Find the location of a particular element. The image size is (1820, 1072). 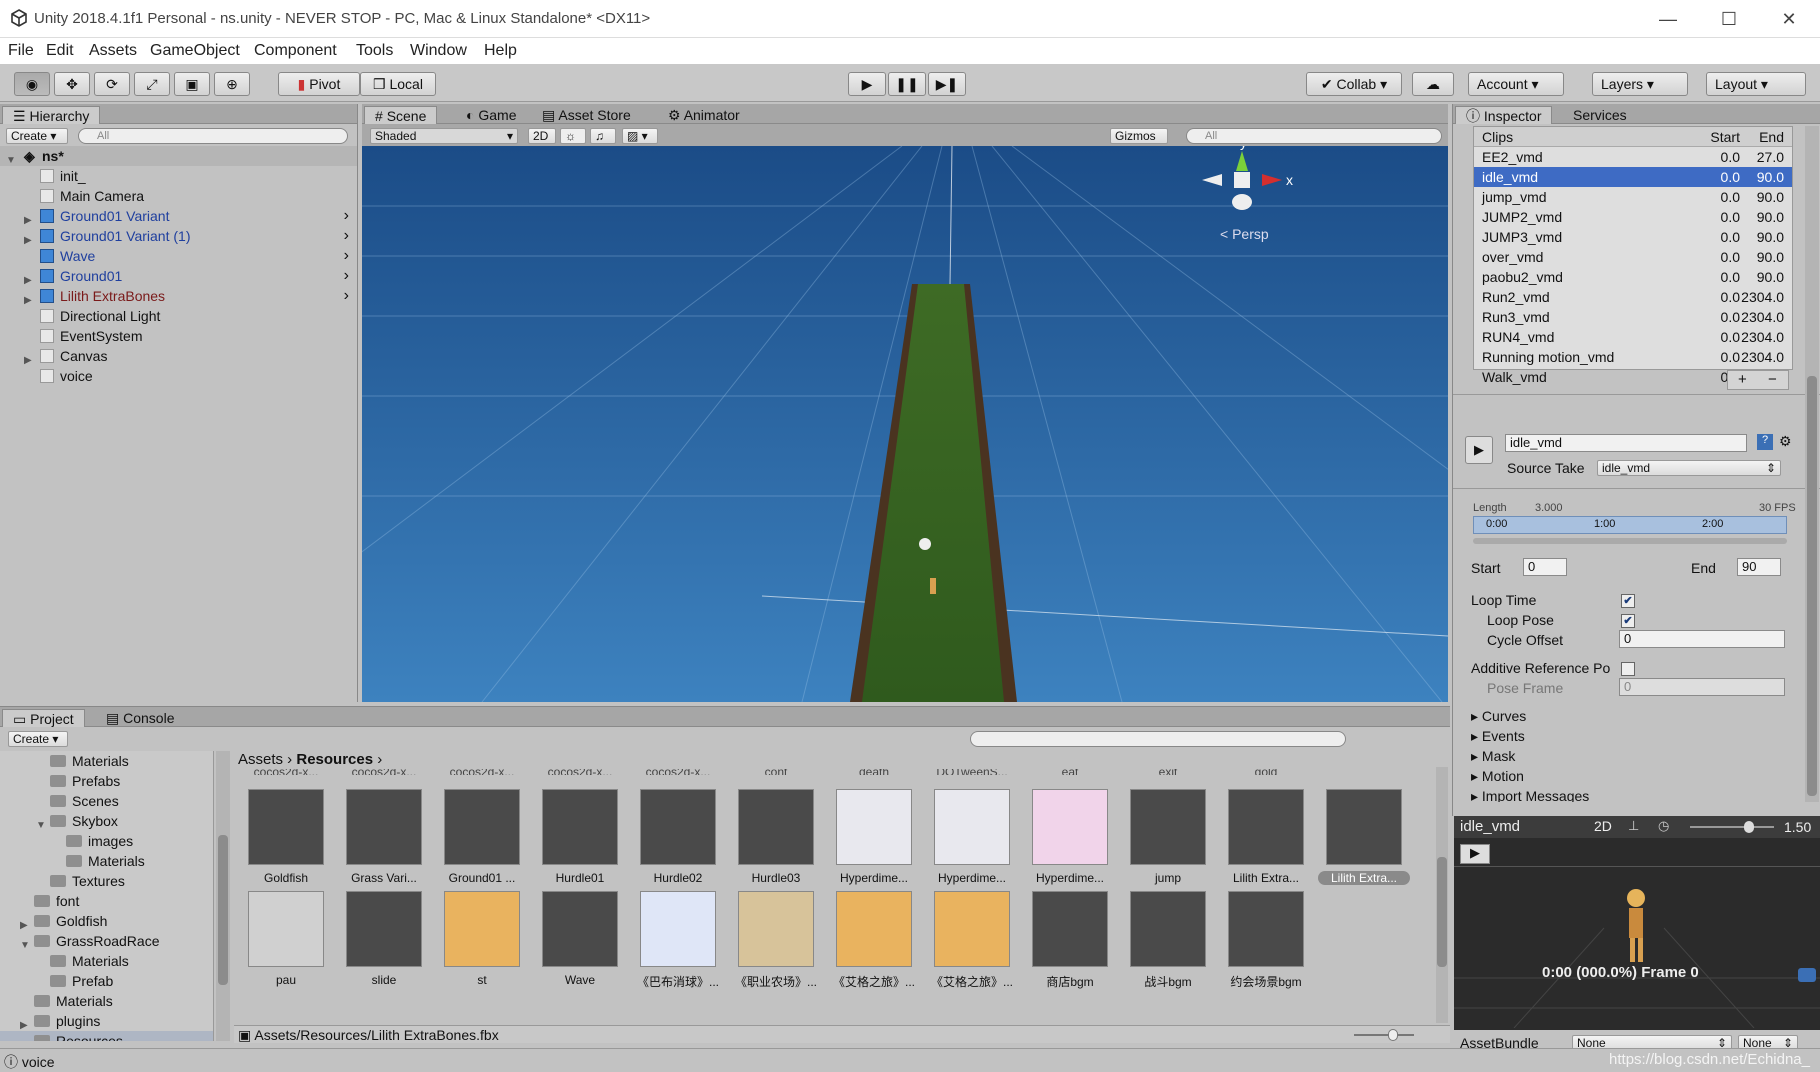

mode-2d-toggle: 2D is located at coordinates (542, 136).